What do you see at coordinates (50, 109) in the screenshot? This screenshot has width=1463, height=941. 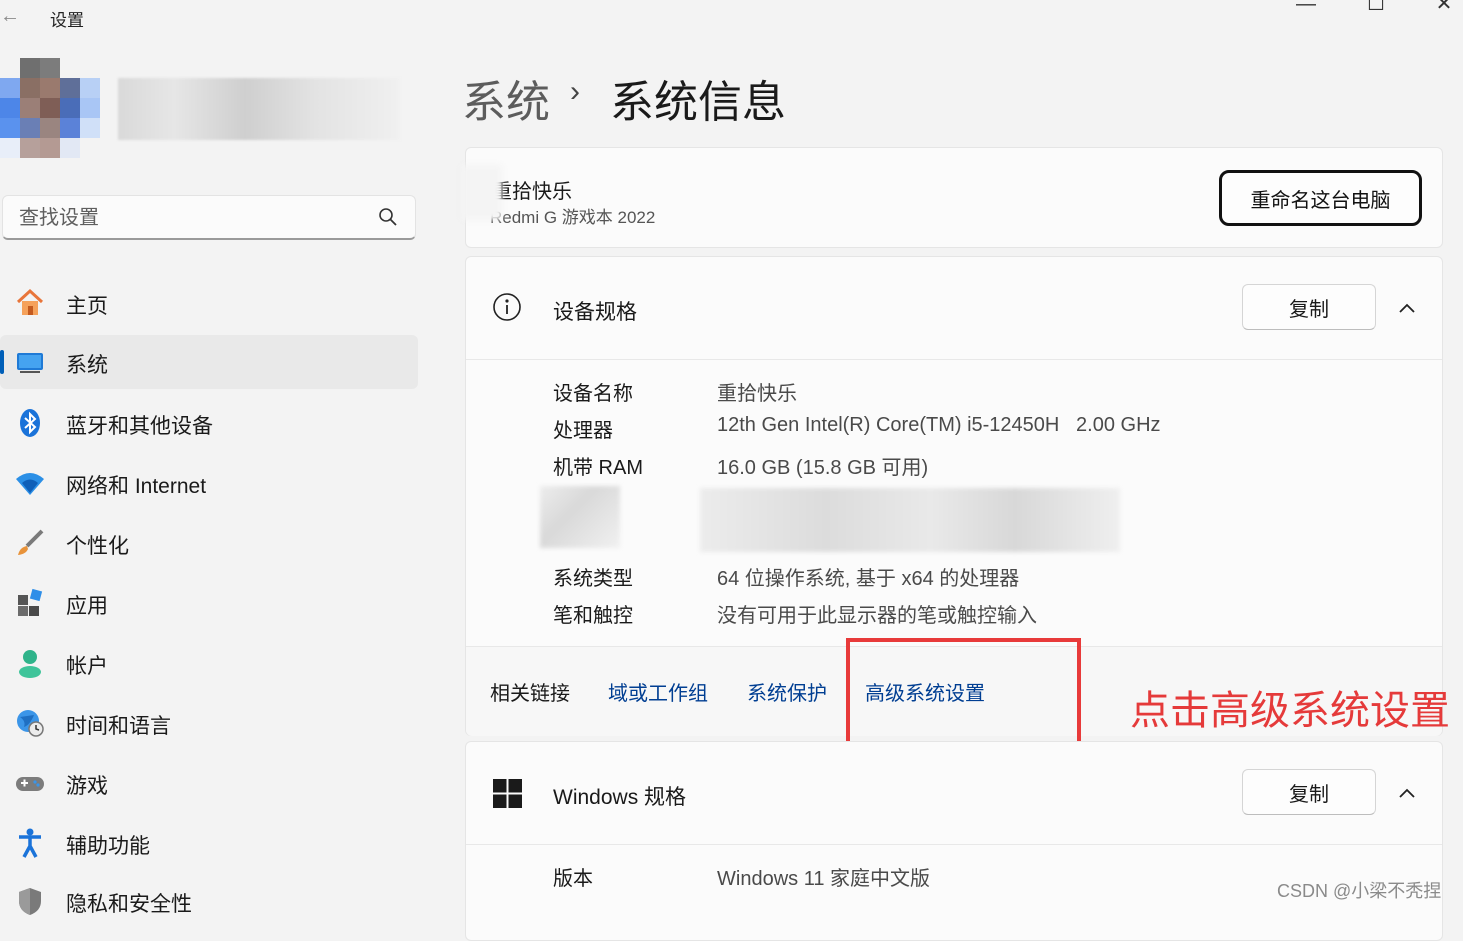 I see `avatar` at bounding box center [50, 109].